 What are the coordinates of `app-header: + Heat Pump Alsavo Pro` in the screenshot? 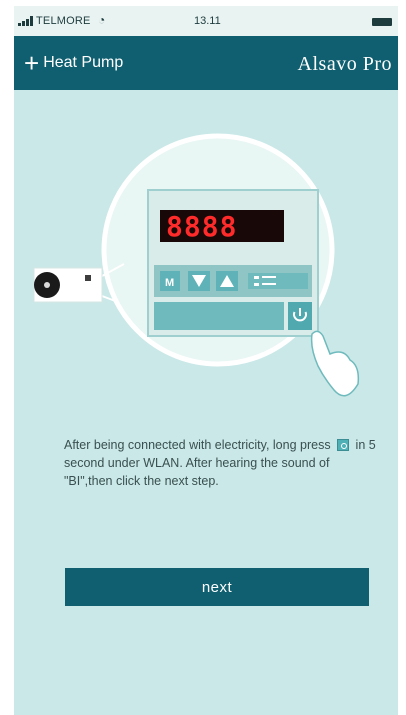 It's located at (206, 63).